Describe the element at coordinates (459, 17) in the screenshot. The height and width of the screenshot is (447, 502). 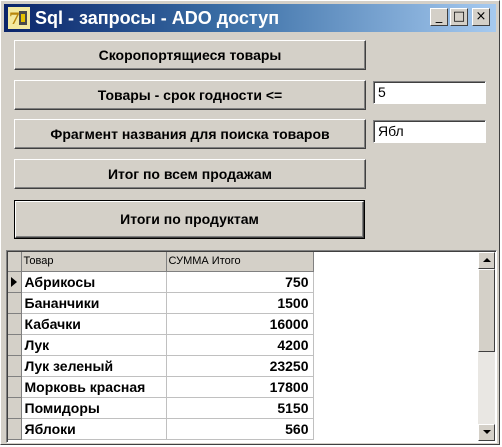
I see `maximize-button: □` at that location.